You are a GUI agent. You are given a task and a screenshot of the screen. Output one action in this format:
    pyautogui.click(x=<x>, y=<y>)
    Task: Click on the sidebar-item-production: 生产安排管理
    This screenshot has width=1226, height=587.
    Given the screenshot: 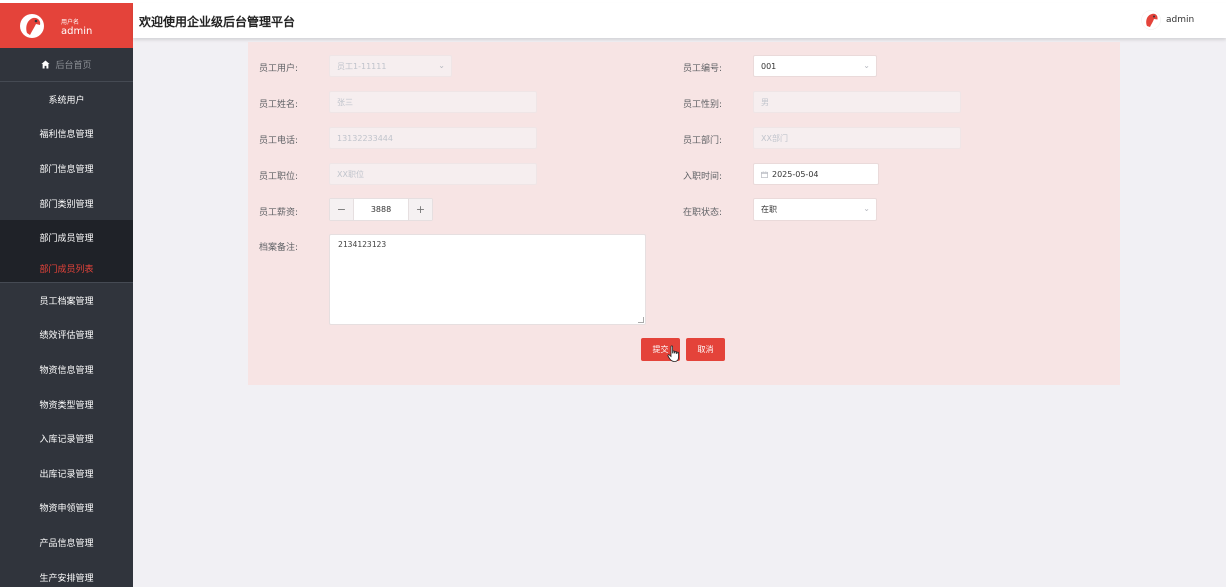 What is the action you would take?
    pyautogui.click(x=66, y=573)
    